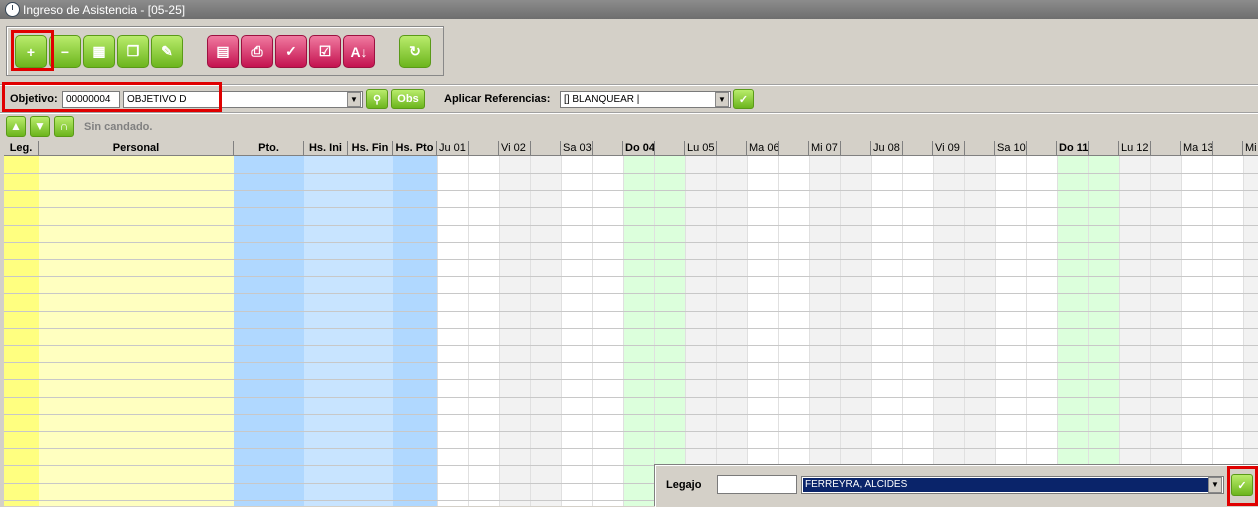 This screenshot has height=507, width=1258. Describe the element at coordinates (269, 148) in the screenshot. I see `header-pto: Pto.` at that location.